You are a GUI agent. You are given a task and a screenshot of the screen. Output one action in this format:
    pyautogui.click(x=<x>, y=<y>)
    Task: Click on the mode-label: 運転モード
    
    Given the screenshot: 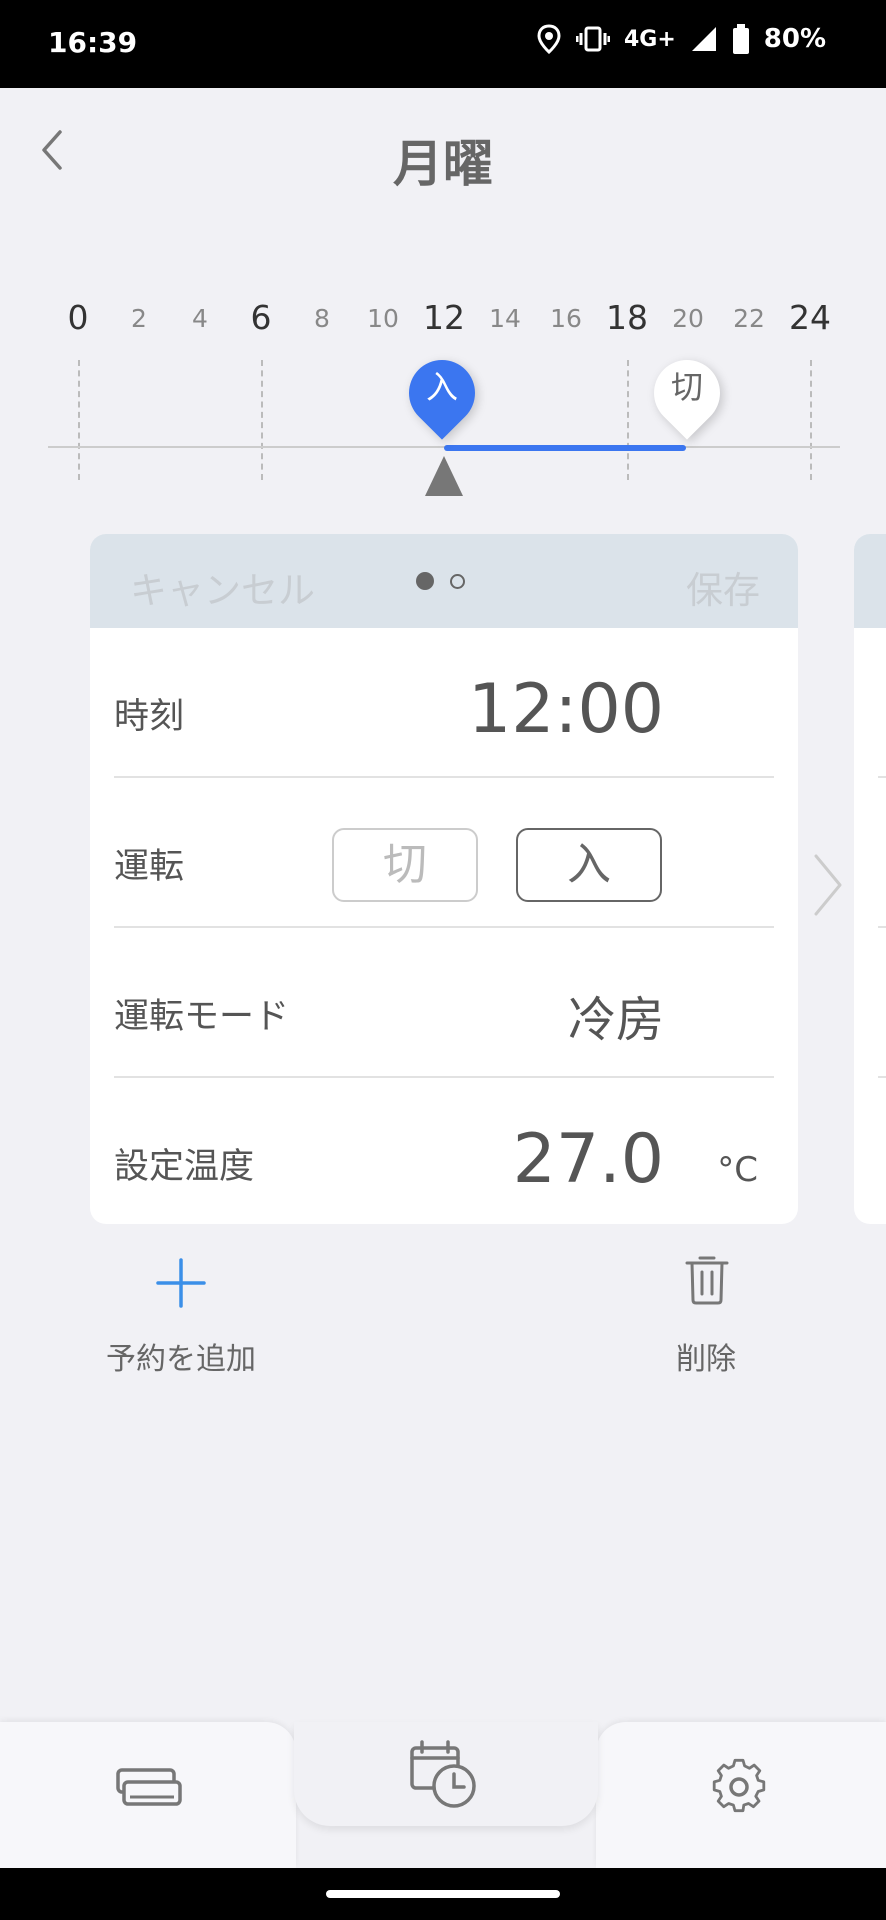 What is the action you would take?
    pyautogui.click(x=202, y=1017)
    